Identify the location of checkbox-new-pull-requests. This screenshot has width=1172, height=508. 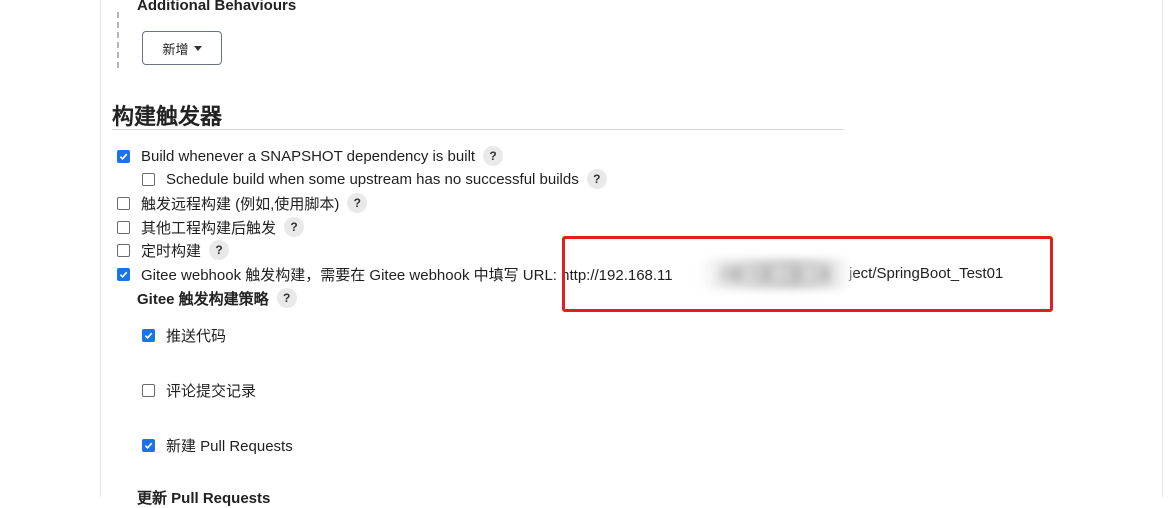
(148, 445).